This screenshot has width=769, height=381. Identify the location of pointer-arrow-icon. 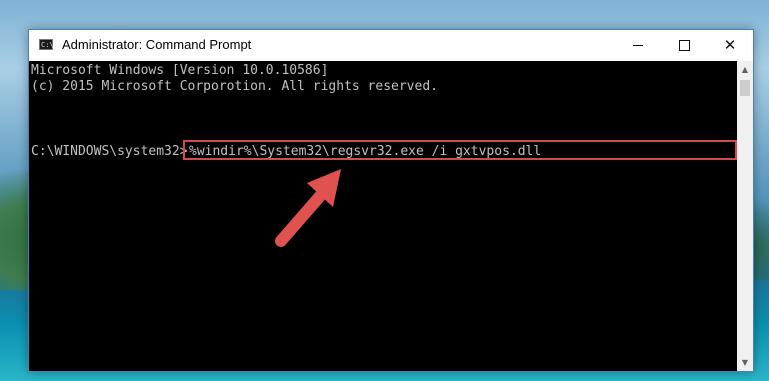
(308, 208).